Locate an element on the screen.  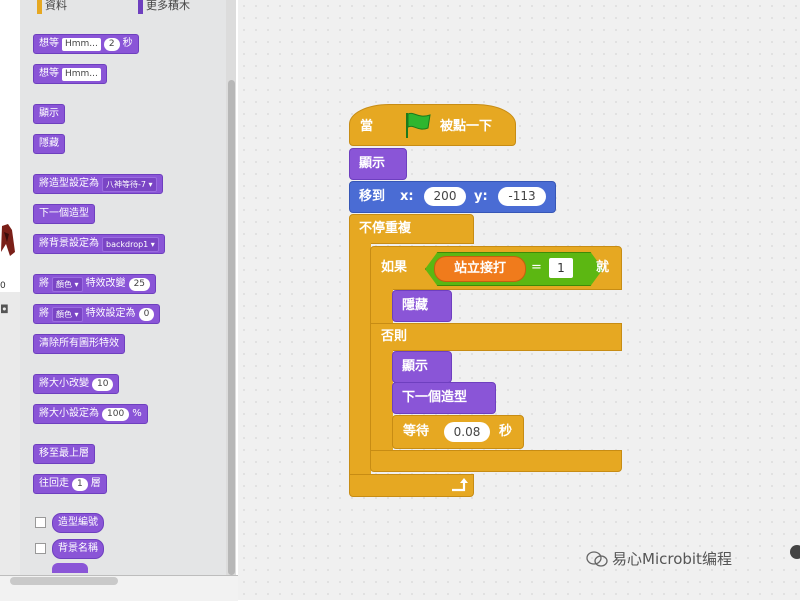
green-flag-icon is located at coordinates (418, 125).